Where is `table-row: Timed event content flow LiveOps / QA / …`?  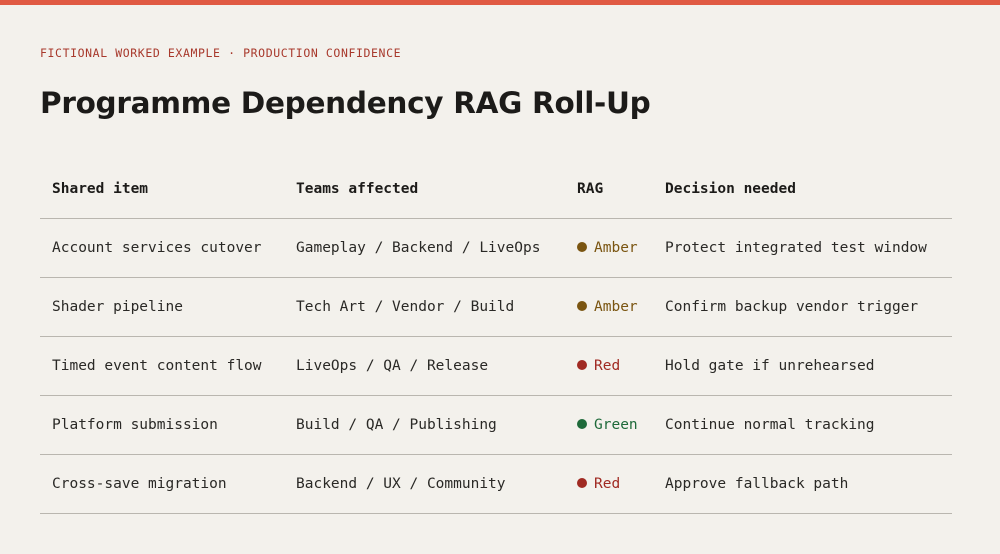
table-row: Timed event content flow LiveOps / QA / … is located at coordinates (496, 366).